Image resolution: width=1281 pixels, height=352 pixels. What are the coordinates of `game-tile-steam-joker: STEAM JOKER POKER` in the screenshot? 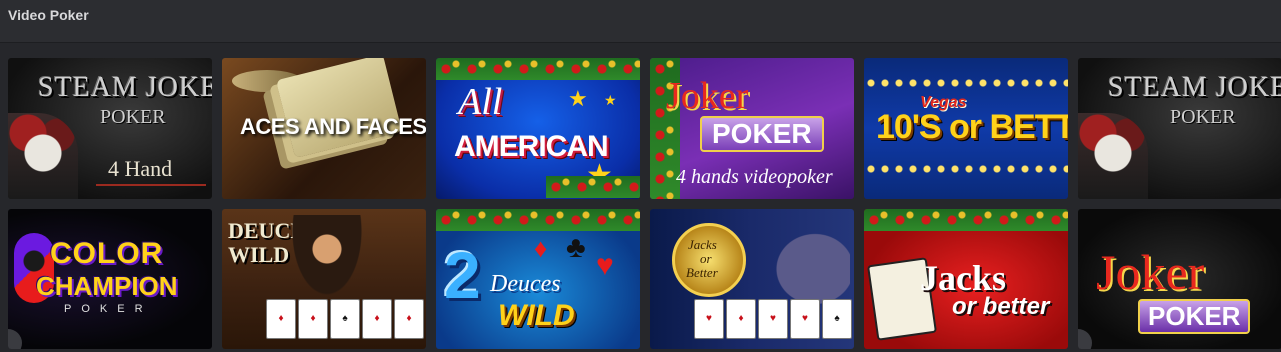 It's located at (1179, 128).